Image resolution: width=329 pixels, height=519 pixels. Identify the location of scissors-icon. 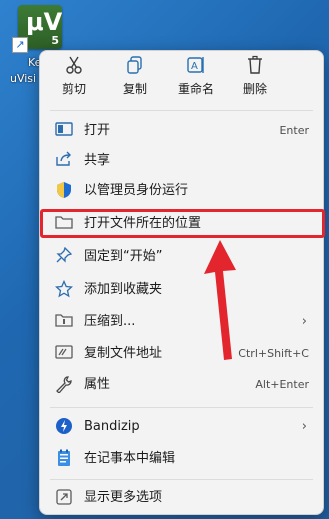
(74, 68).